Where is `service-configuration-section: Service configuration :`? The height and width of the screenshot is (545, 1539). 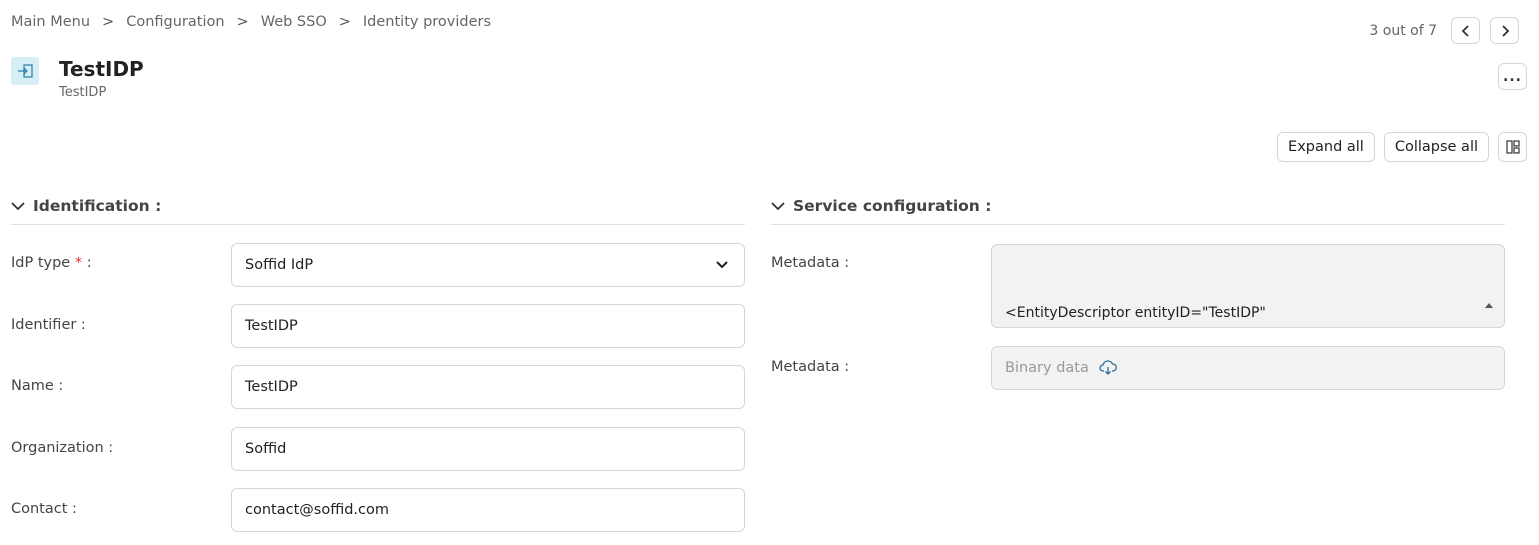 service-configuration-section: Service configuration : is located at coordinates (1138, 207).